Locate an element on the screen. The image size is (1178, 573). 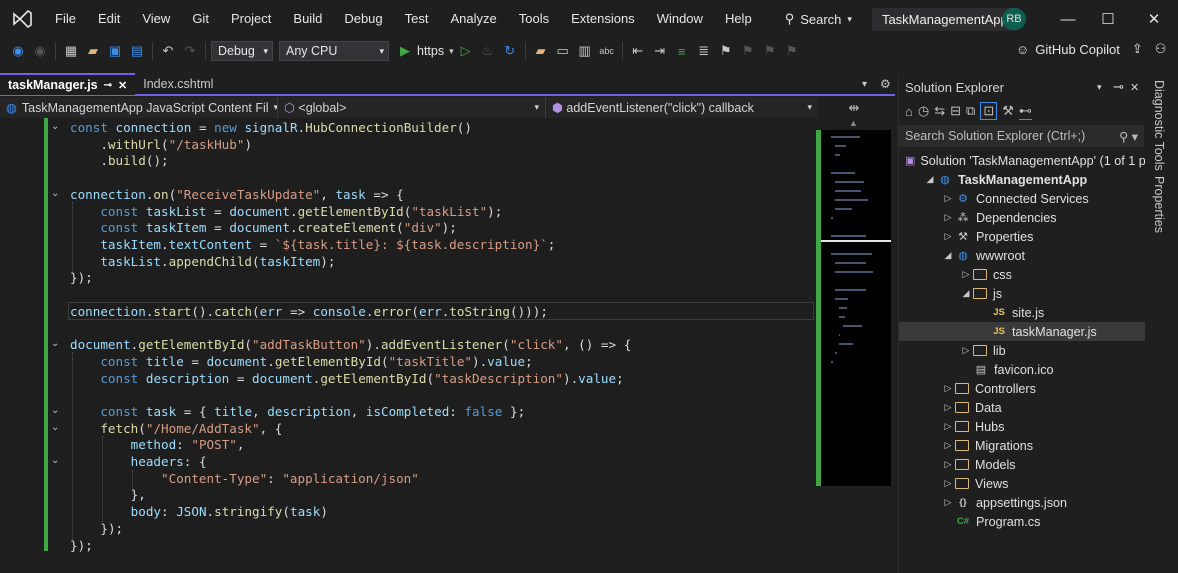
menu-project: Project is located at coordinates (251, 19).